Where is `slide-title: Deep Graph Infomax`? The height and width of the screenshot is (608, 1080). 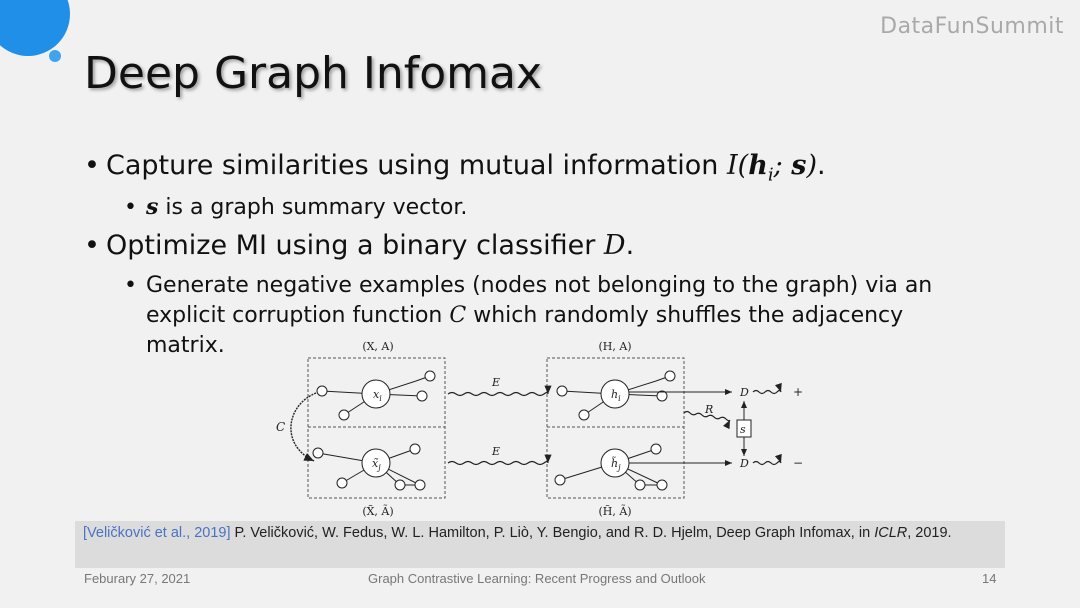 slide-title: Deep Graph Infomax is located at coordinates (313, 73).